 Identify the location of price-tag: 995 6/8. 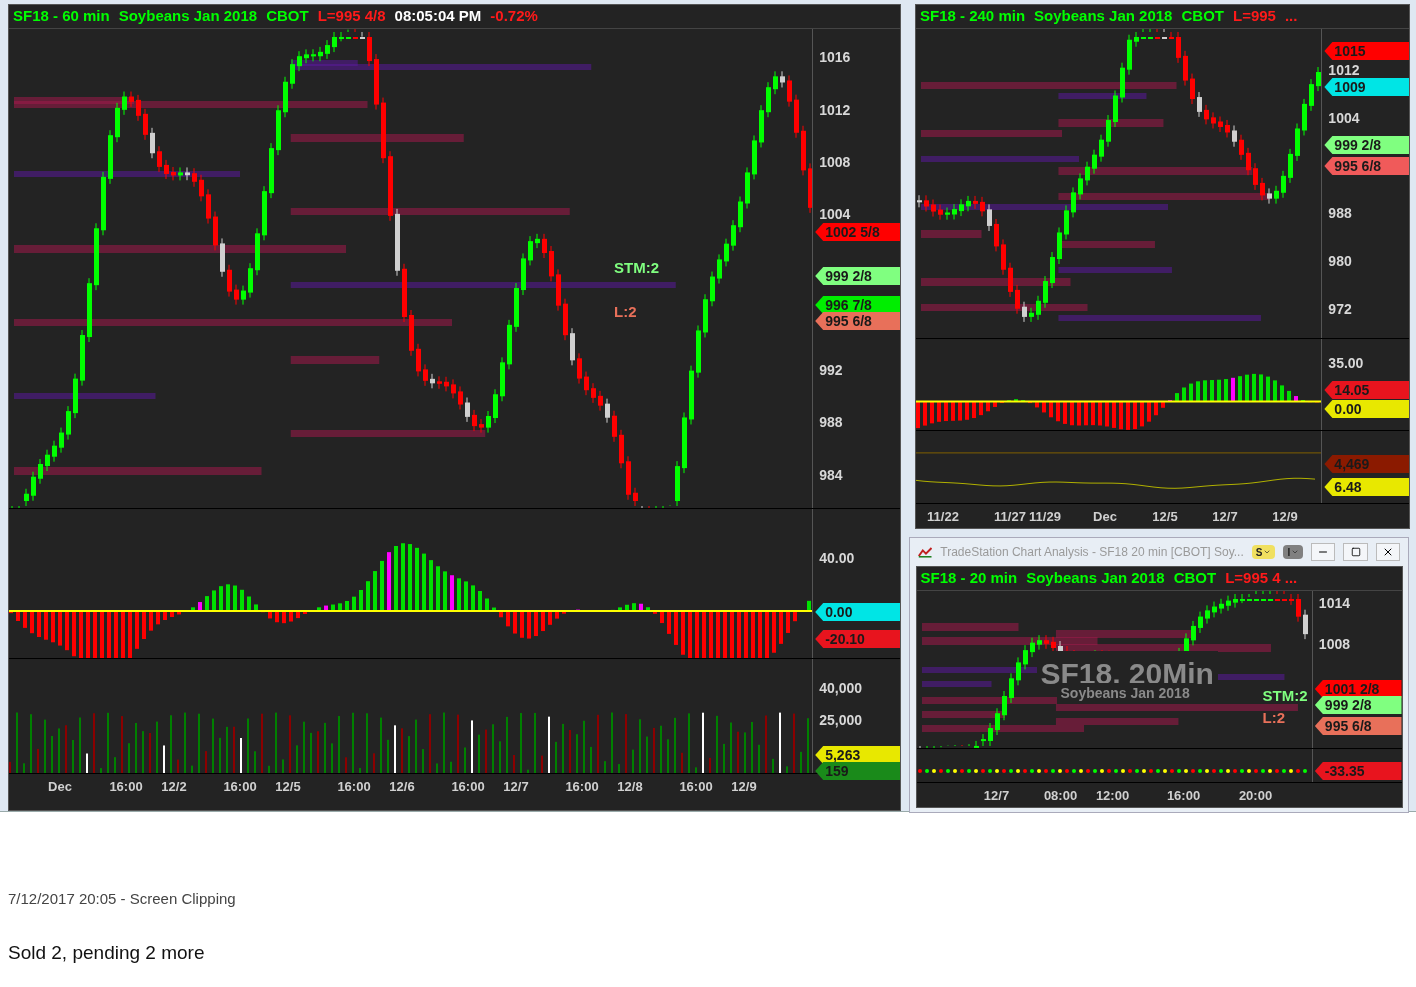
(1358, 726).